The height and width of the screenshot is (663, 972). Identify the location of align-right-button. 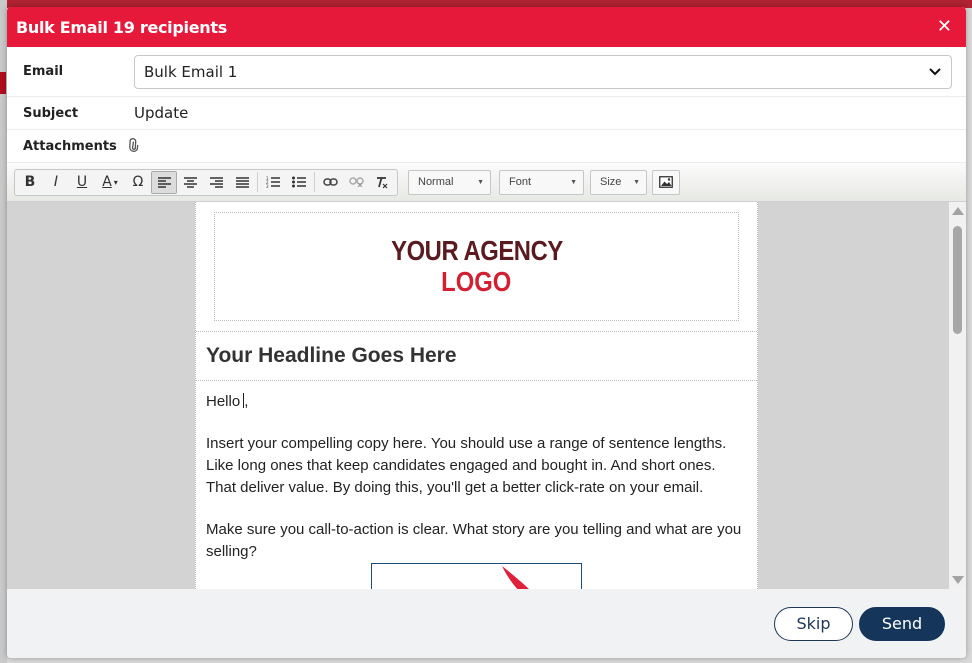
(216, 182).